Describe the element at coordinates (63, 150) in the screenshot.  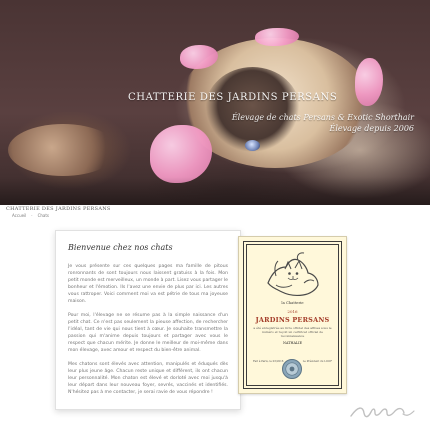
I see `cat-paw` at that location.